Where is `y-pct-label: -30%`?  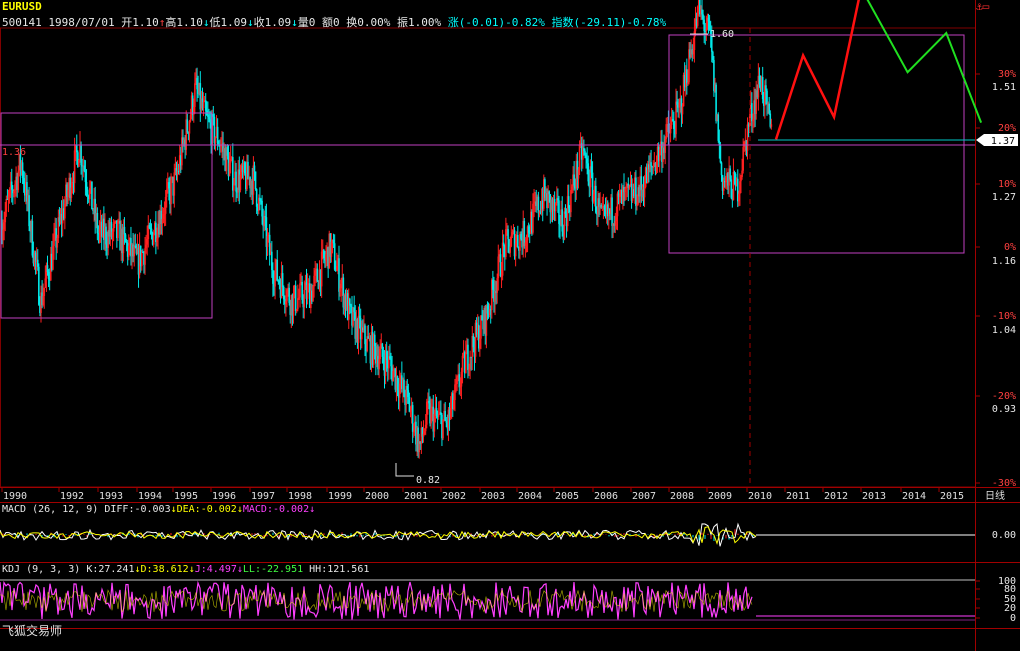
y-pct-label: -30% is located at coordinates (1004, 483).